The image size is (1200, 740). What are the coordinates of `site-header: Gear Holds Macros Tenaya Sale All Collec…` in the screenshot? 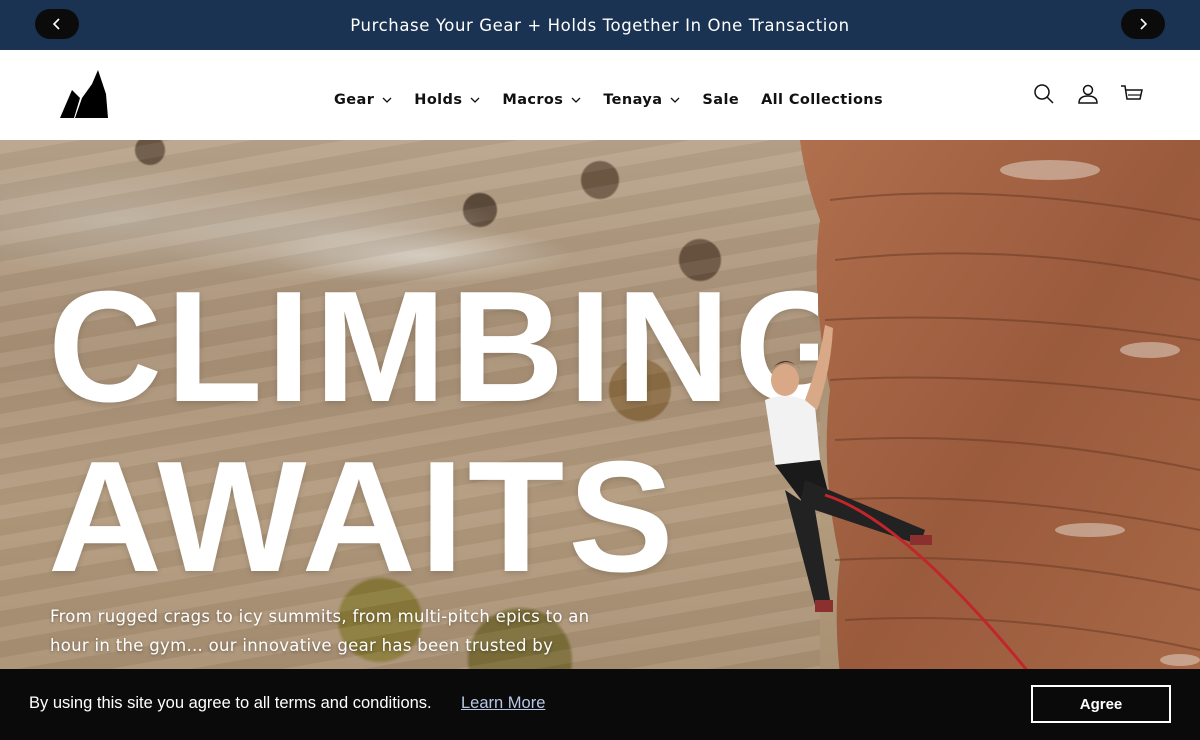 It's located at (600, 95).